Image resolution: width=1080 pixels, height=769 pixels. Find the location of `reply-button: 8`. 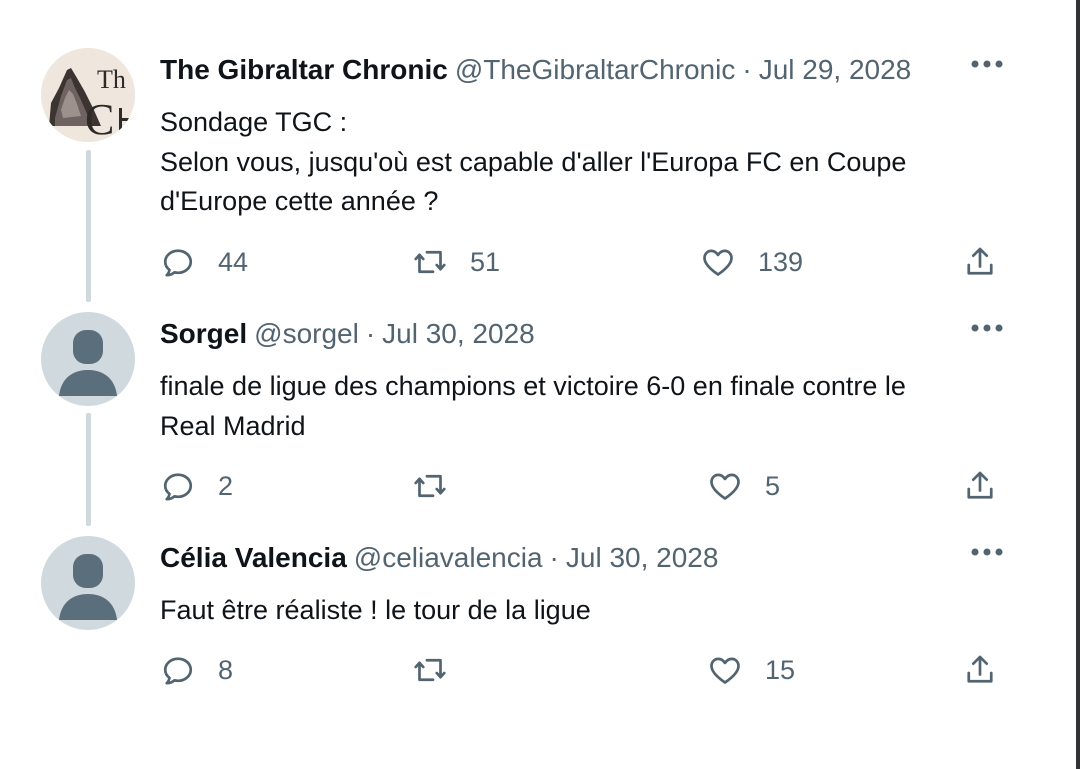

reply-button: 8 is located at coordinates (196, 670).